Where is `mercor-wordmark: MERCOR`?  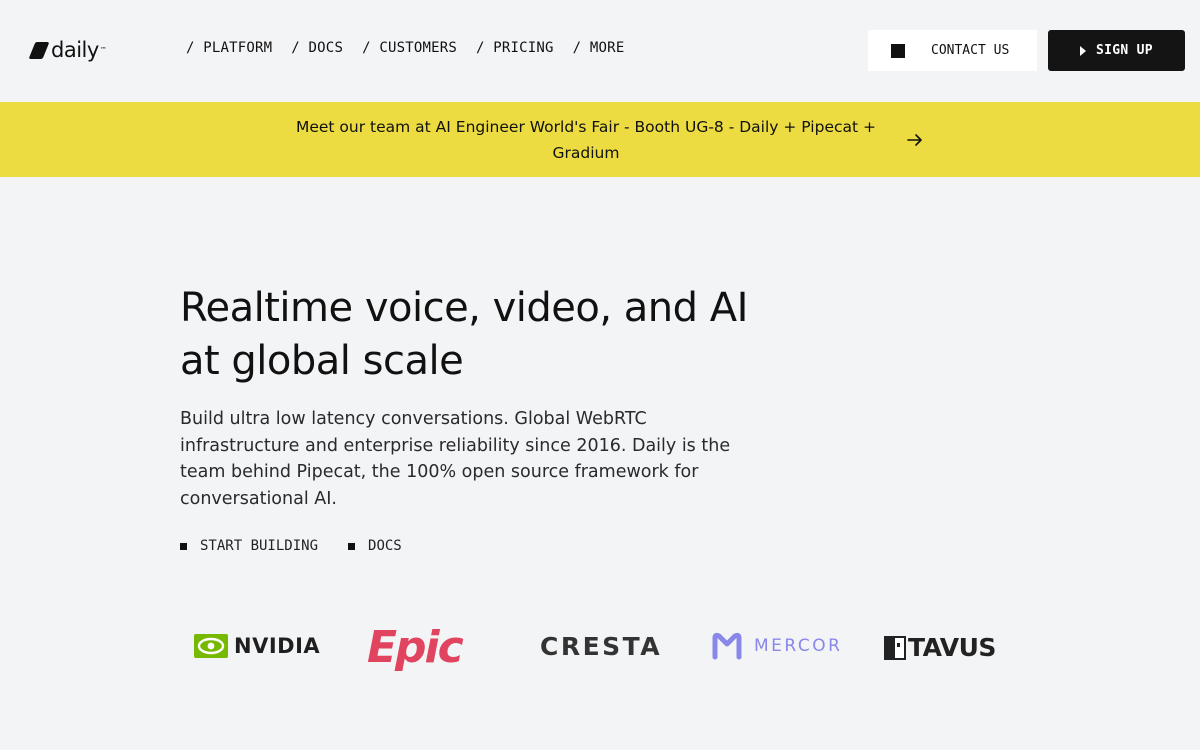
mercor-wordmark: MERCOR is located at coordinates (798, 646).